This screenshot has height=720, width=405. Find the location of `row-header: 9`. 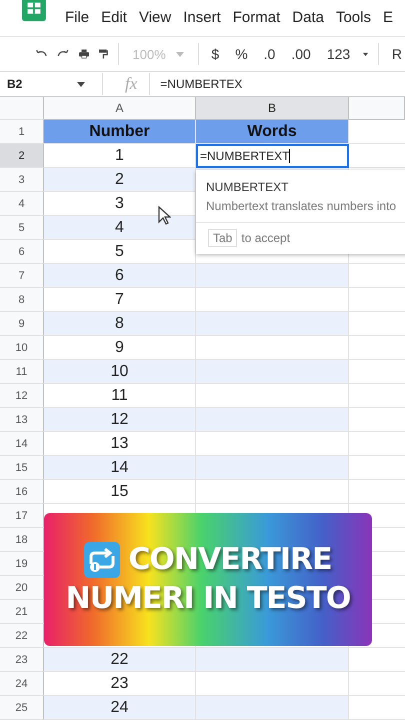

row-header: 9 is located at coordinates (22, 324).